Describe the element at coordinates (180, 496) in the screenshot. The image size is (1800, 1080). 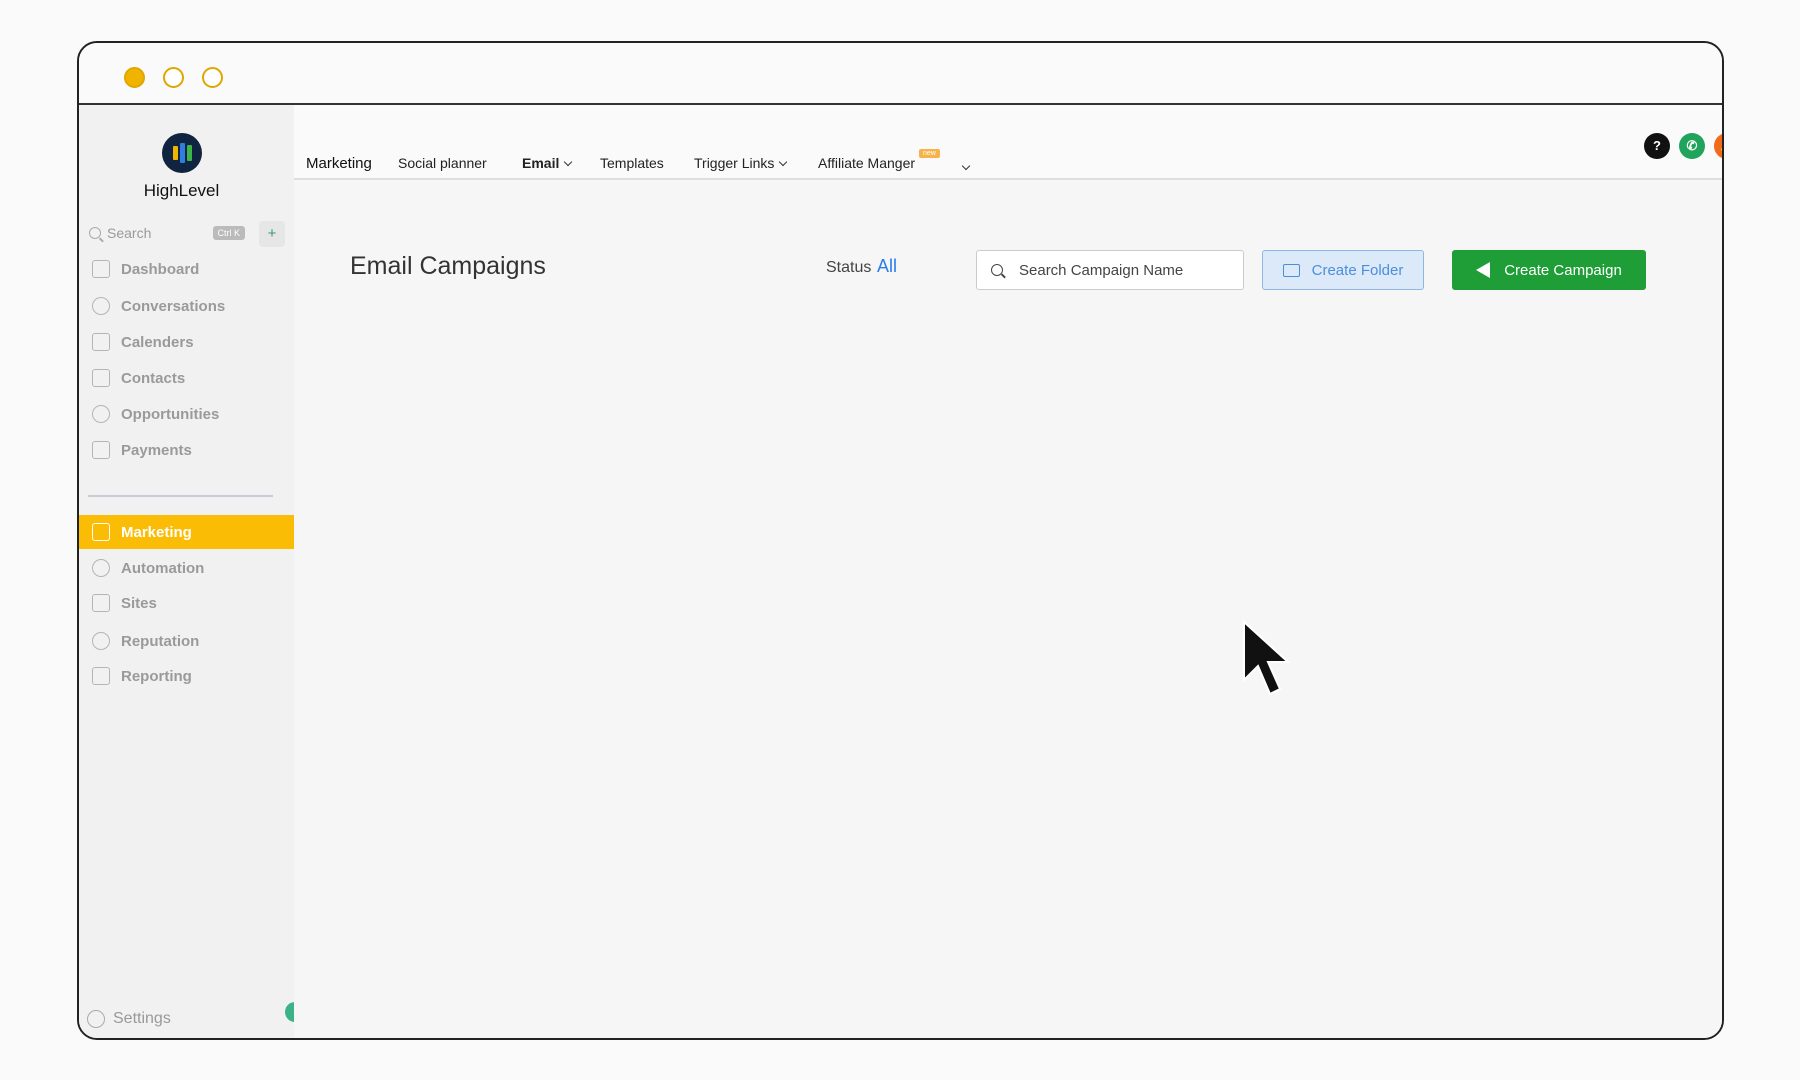
I see `sidebar-divider` at that location.